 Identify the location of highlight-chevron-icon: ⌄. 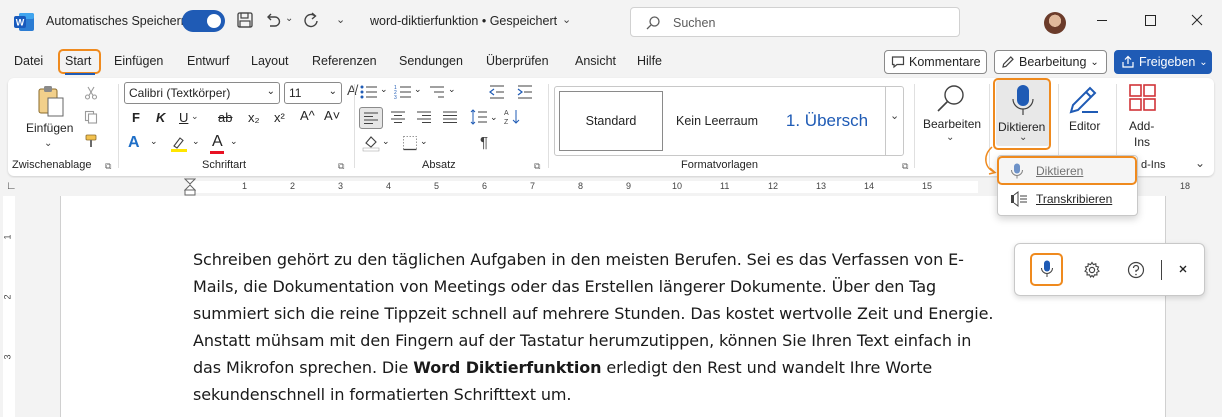
(196, 141).